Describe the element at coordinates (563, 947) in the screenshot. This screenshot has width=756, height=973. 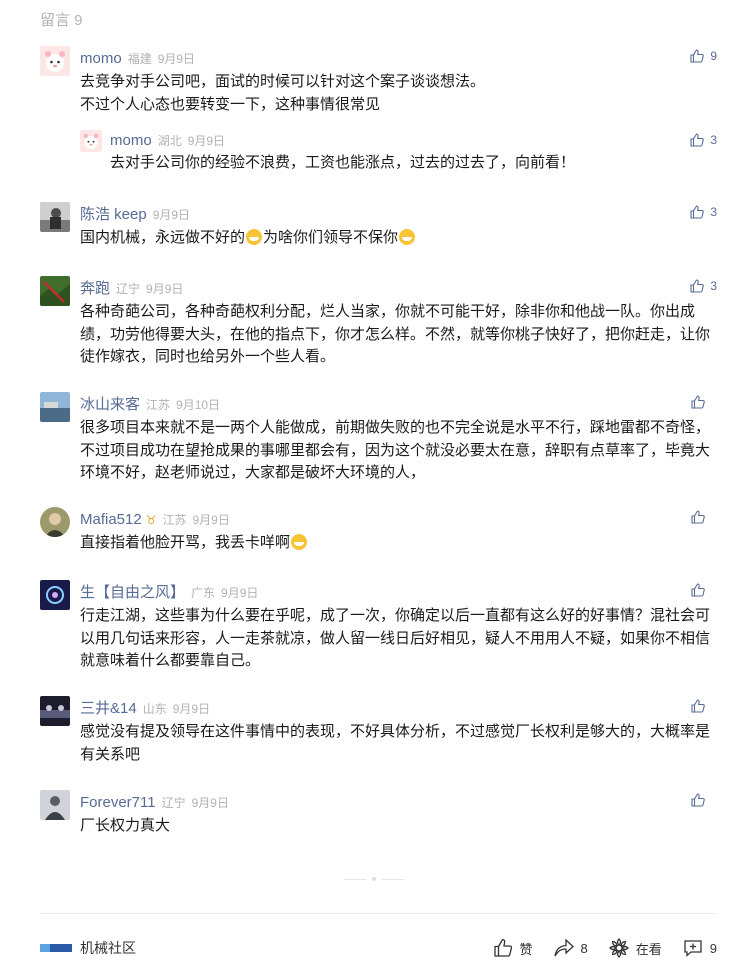
I see `share-icon` at that location.